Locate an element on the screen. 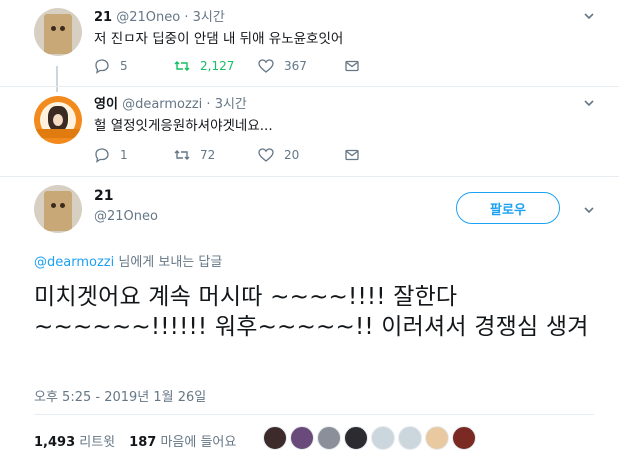 Image resolution: width=619 pixels, height=467 pixels. like-stat-count: 187 is located at coordinates (143, 442).